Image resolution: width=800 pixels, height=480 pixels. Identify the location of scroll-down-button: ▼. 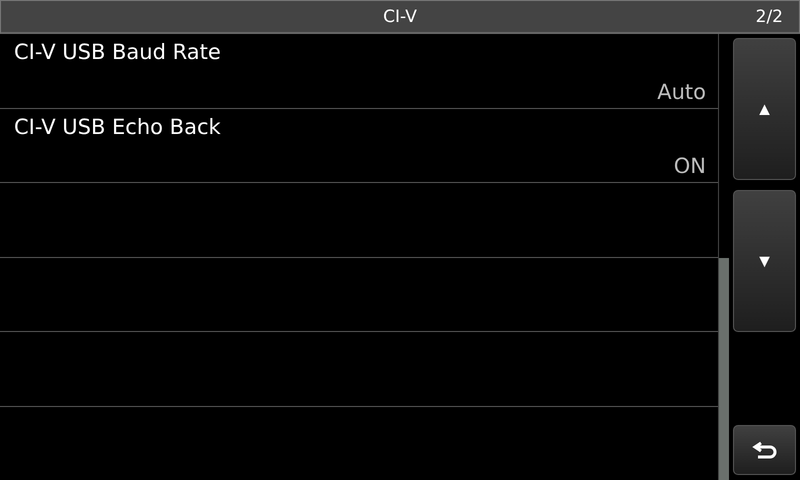
(764, 261).